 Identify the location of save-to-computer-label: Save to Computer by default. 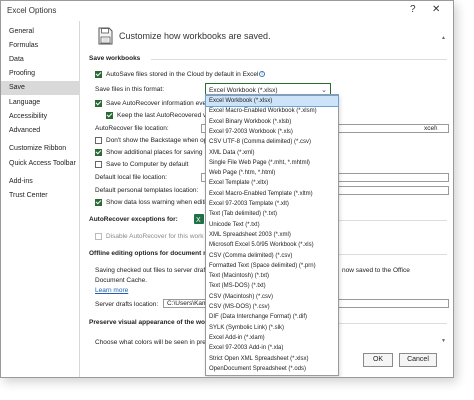
(147, 164).